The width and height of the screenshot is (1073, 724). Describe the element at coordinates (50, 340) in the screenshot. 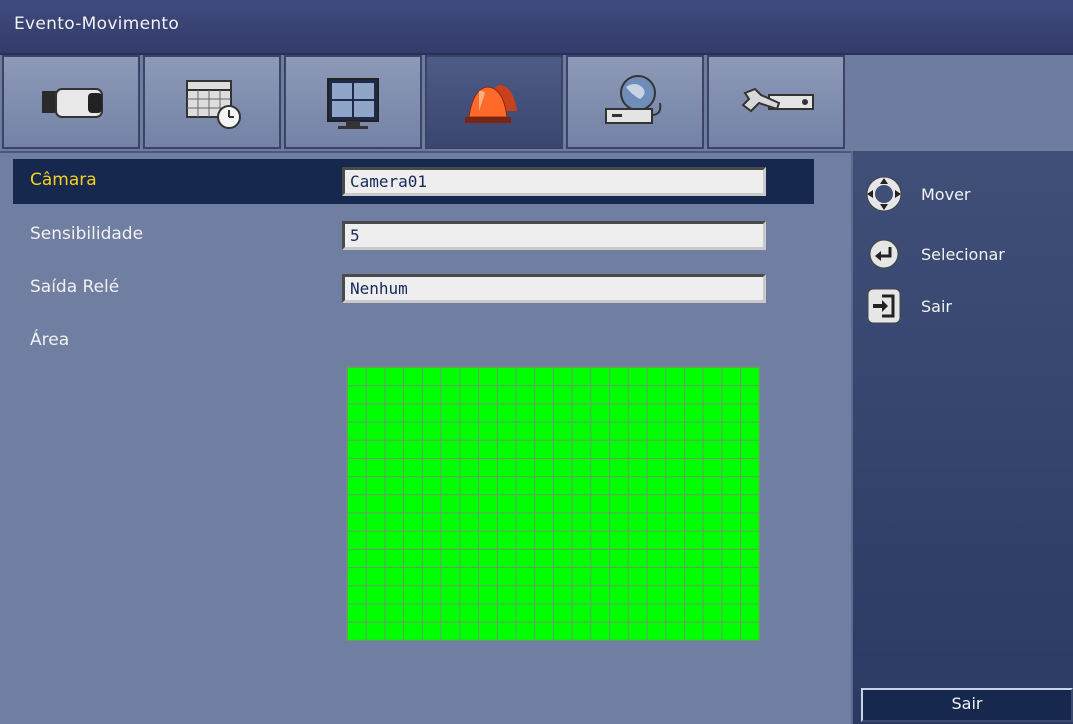

I see `area-label: Área` at that location.